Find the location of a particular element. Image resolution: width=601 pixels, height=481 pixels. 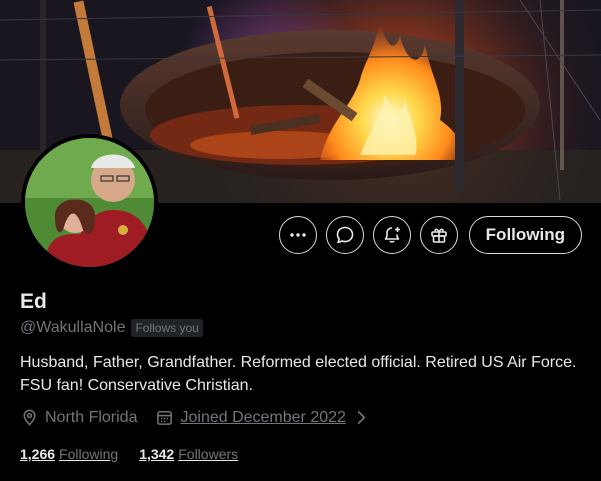

following-label: Following is located at coordinates (89, 454).